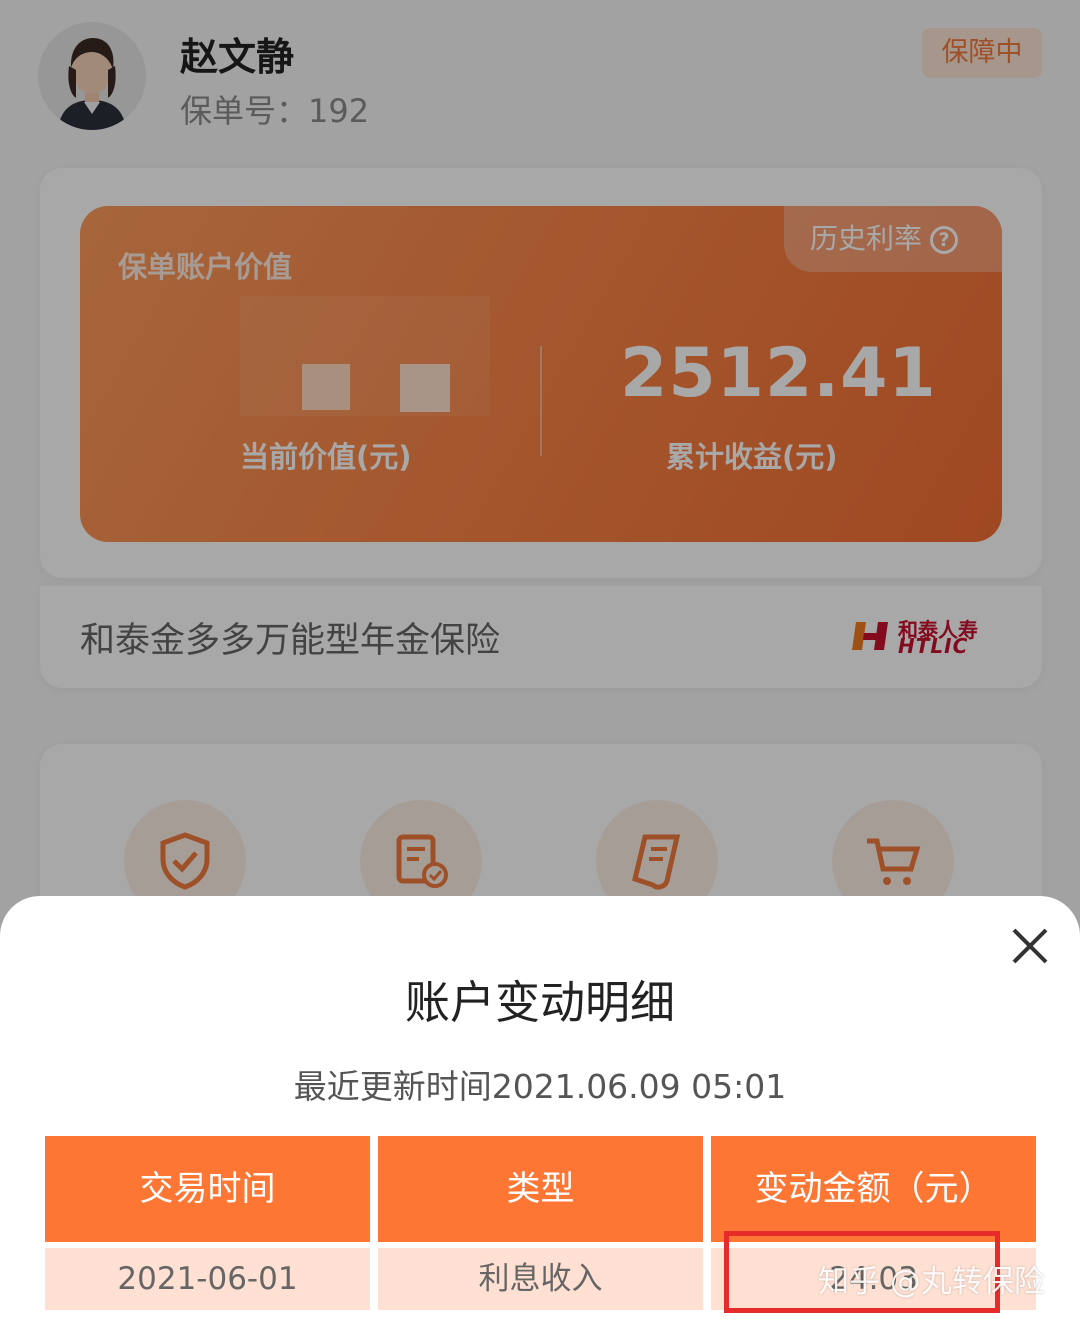 The width and height of the screenshot is (1080, 1321). What do you see at coordinates (539, 1002) in the screenshot?
I see `sheet-title: 账户变动明细` at bounding box center [539, 1002].